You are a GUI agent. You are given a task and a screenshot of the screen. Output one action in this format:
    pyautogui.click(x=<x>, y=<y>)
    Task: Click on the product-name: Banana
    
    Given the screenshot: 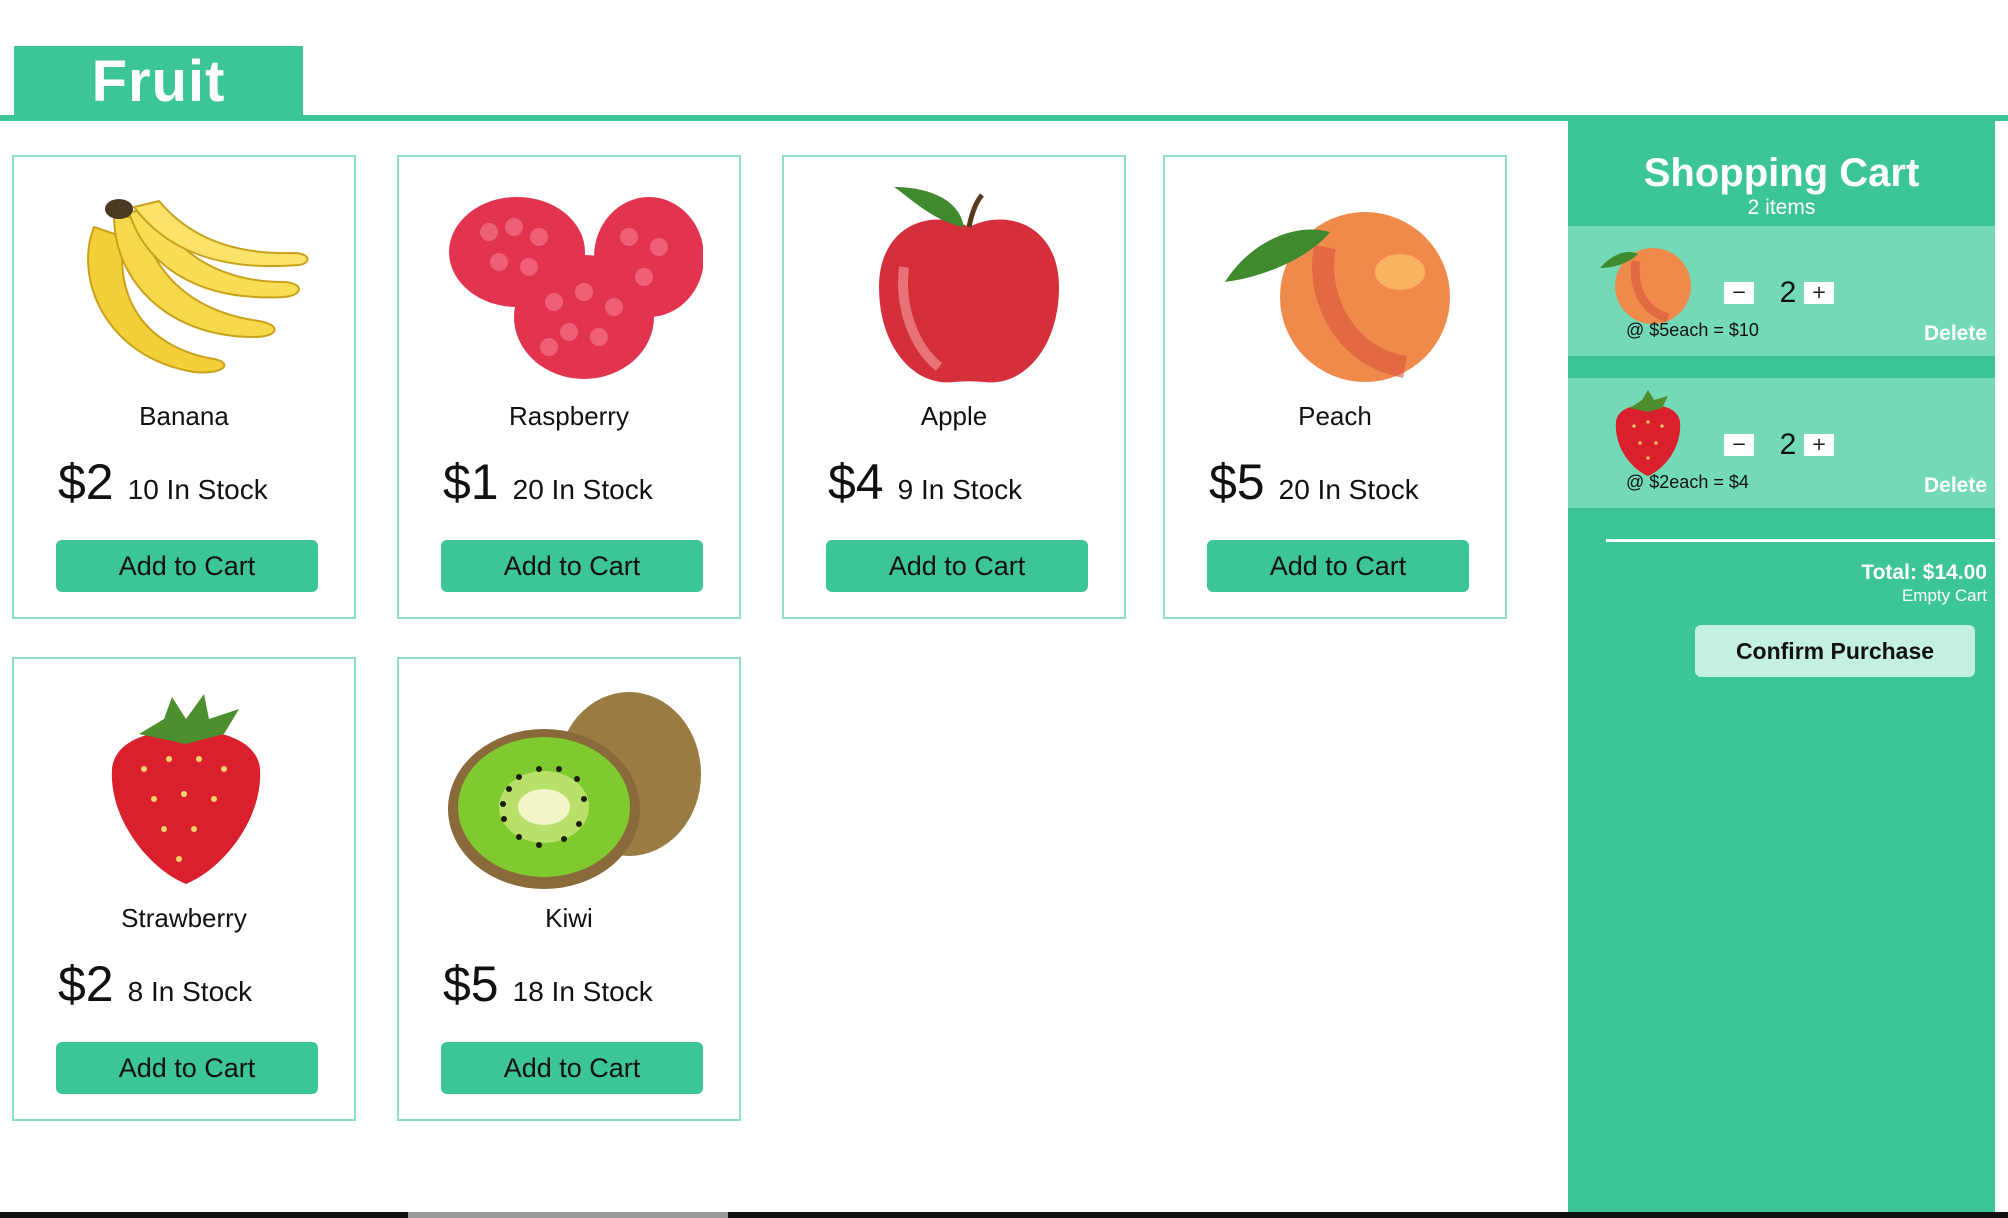 What is the action you would take?
    pyautogui.click(x=184, y=416)
    